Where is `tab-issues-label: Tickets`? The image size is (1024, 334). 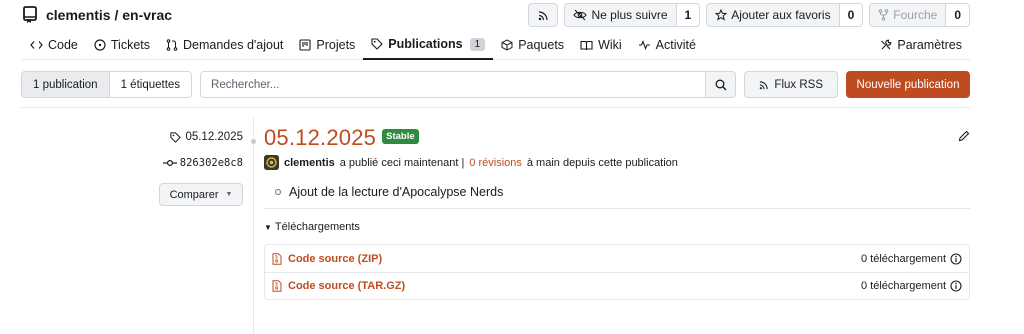 tab-issues-label: Tickets is located at coordinates (130, 45).